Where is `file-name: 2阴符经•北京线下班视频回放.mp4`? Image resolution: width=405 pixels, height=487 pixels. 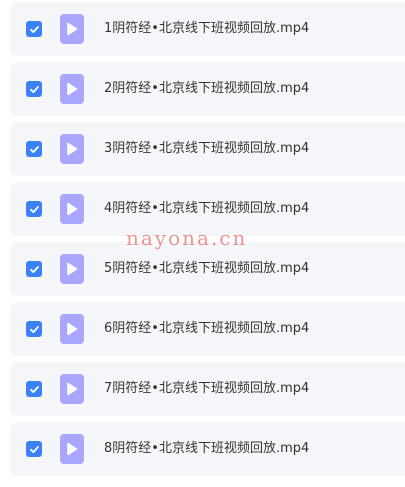 file-name: 2阴符经•北京线下班视频回放.mp4 is located at coordinates (207, 88).